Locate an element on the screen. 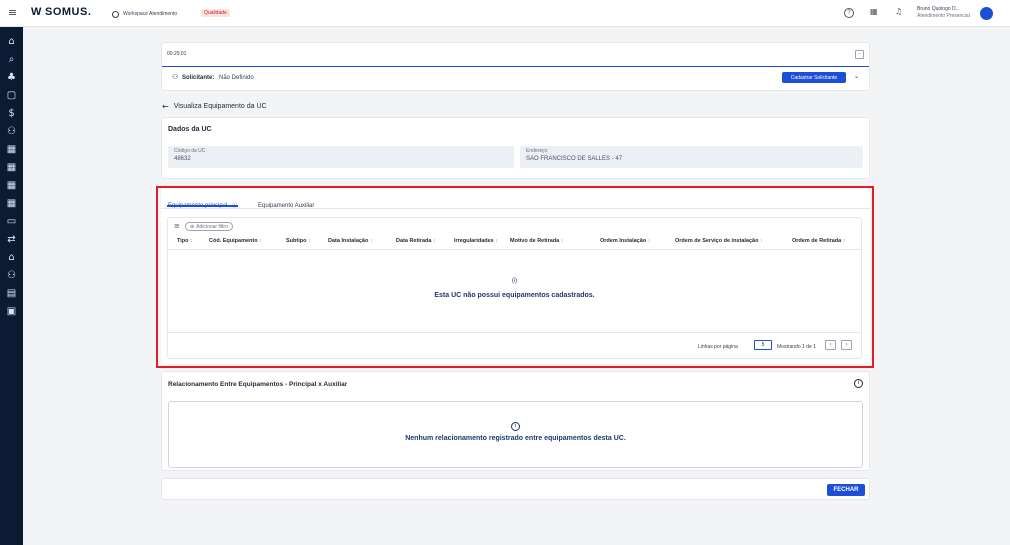  info-icon: i is located at coordinates (858, 383).